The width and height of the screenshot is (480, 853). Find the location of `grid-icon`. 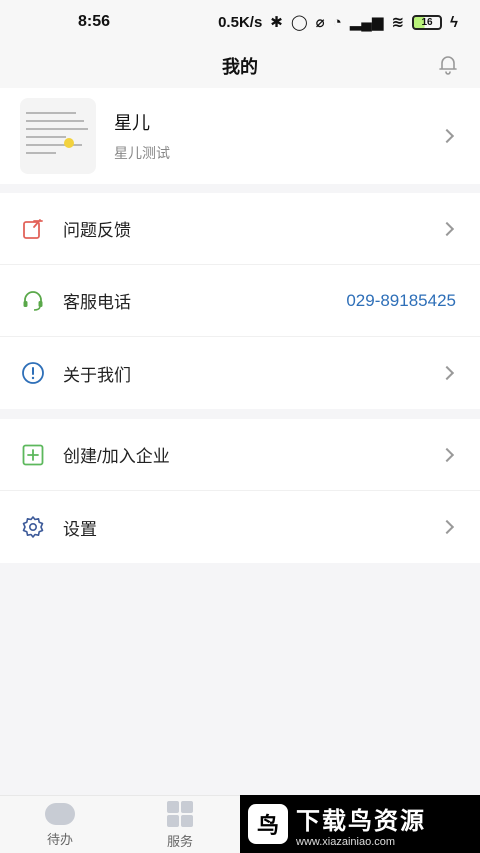

grid-icon is located at coordinates (180, 813).